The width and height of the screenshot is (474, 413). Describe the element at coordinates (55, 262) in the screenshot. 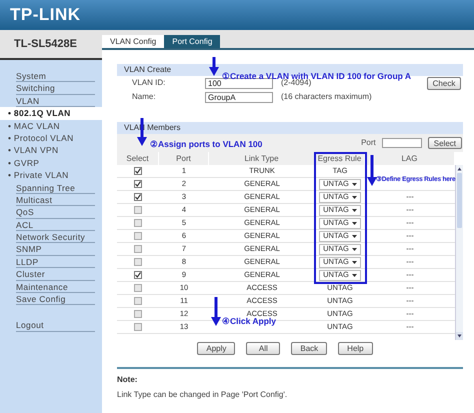

I see `sidebar-item: LLDP` at that location.